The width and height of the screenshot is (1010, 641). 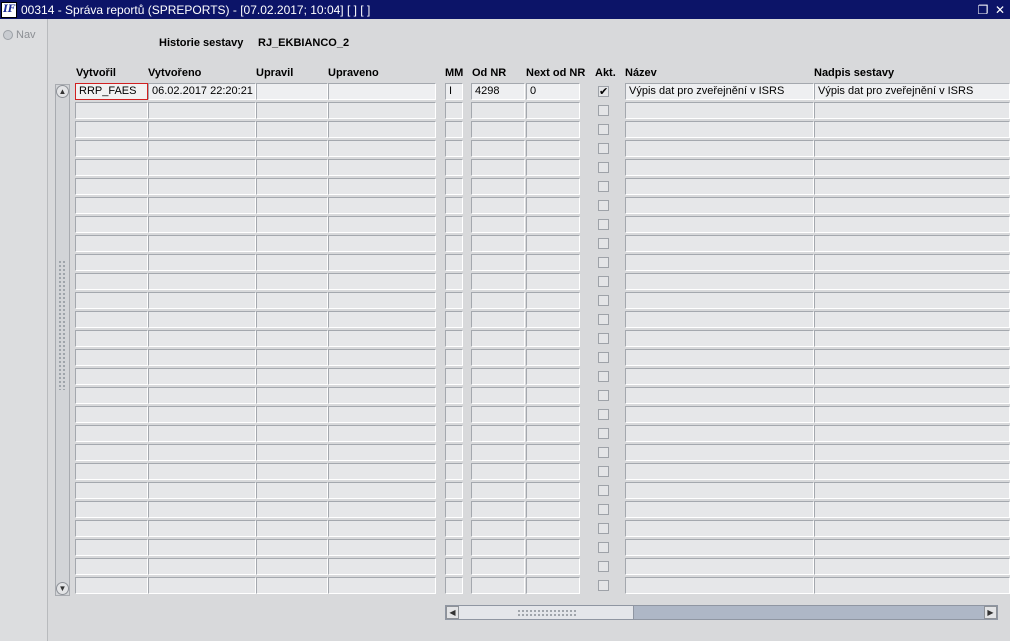 What do you see at coordinates (62, 588) in the screenshot?
I see `arrow-down-icon: ▼` at bounding box center [62, 588].